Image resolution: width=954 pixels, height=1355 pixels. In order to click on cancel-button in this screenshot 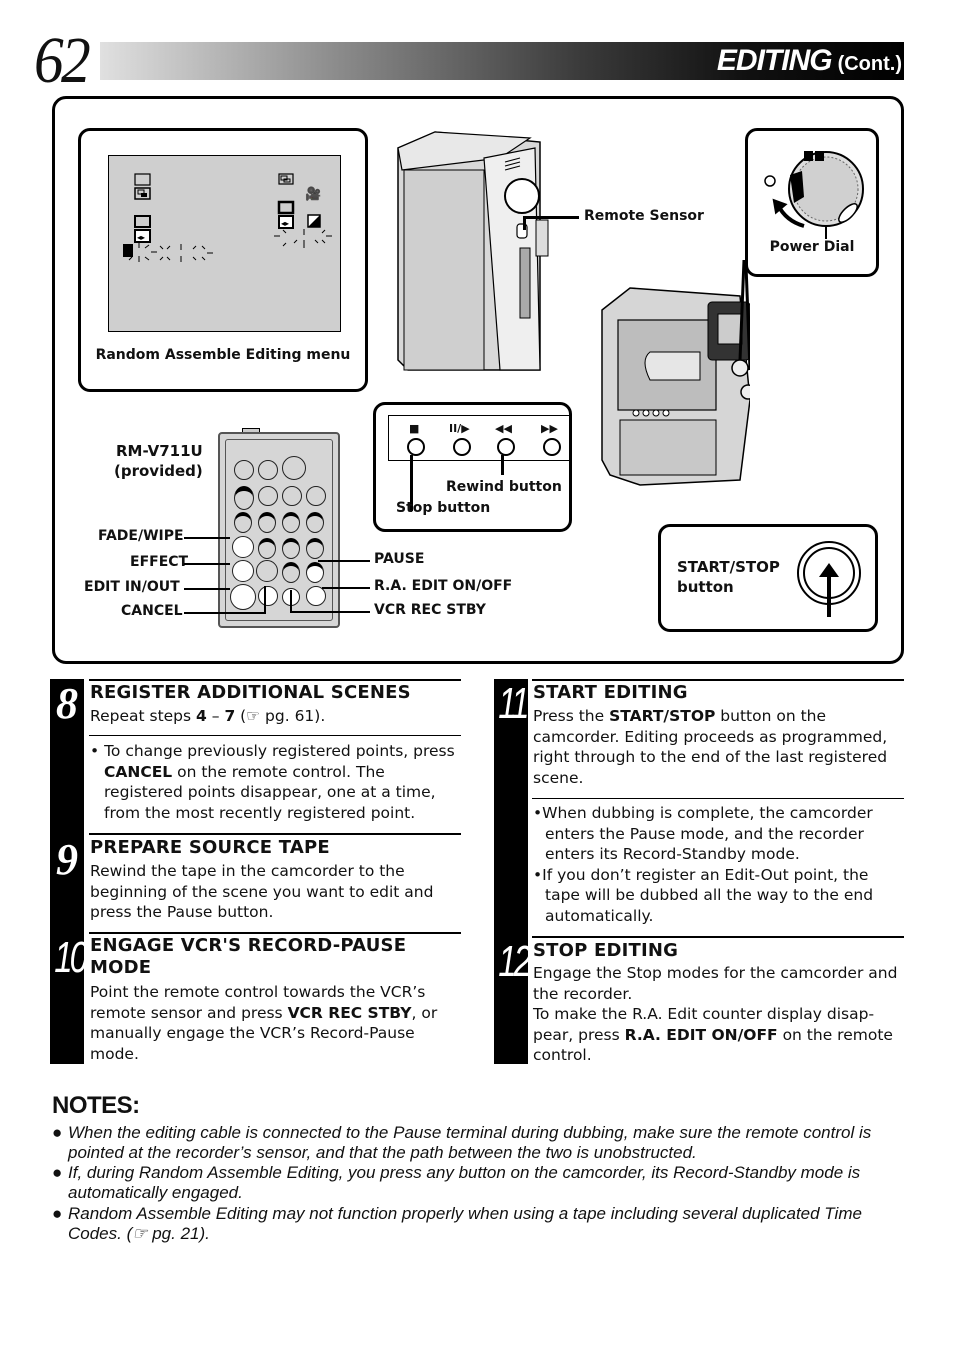, I will do `click(268, 596)`.